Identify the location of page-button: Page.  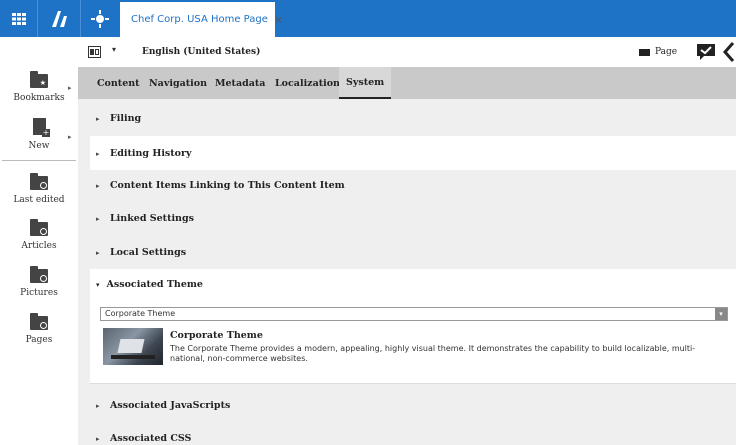
(658, 52).